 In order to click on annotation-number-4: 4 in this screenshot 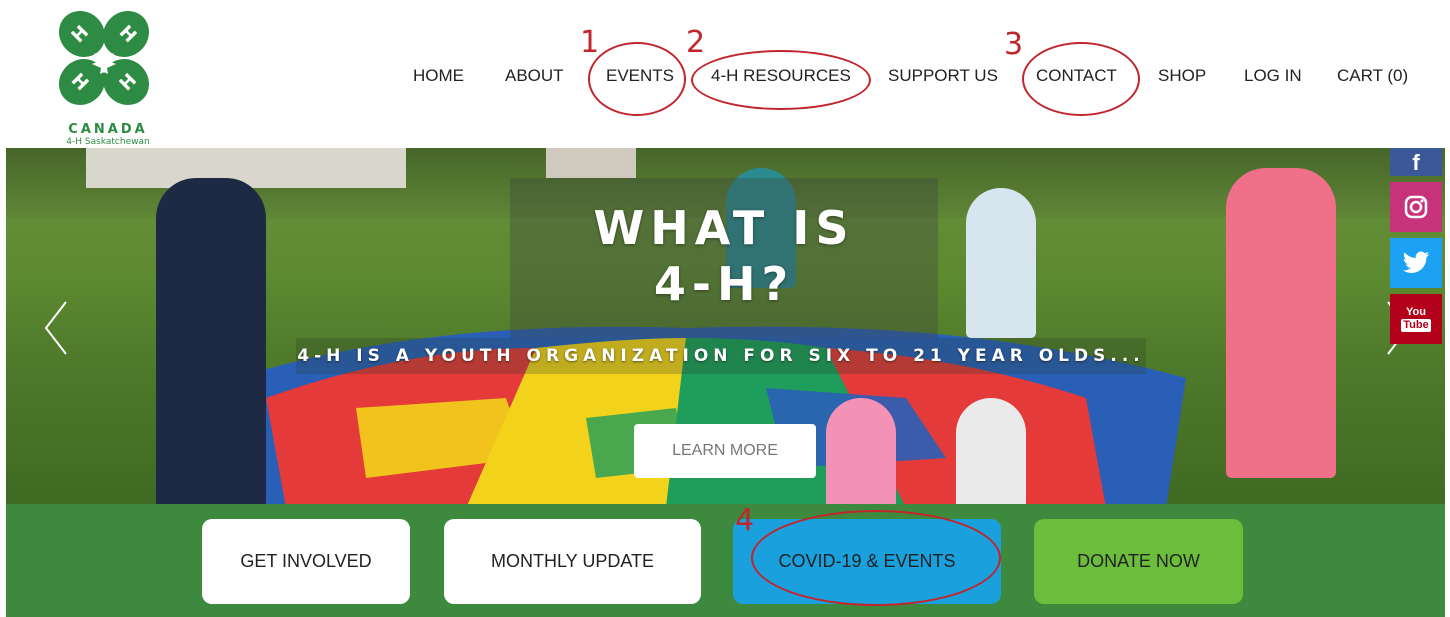, I will do `click(745, 520)`.